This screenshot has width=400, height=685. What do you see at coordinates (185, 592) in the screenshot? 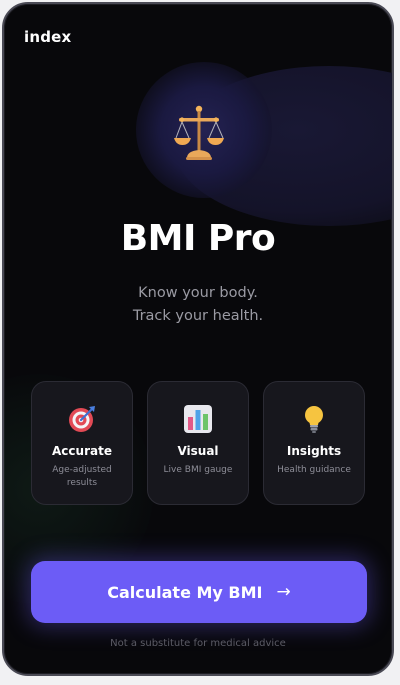
I see `calculate-bmi-label: Calculate My BMI` at bounding box center [185, 592].